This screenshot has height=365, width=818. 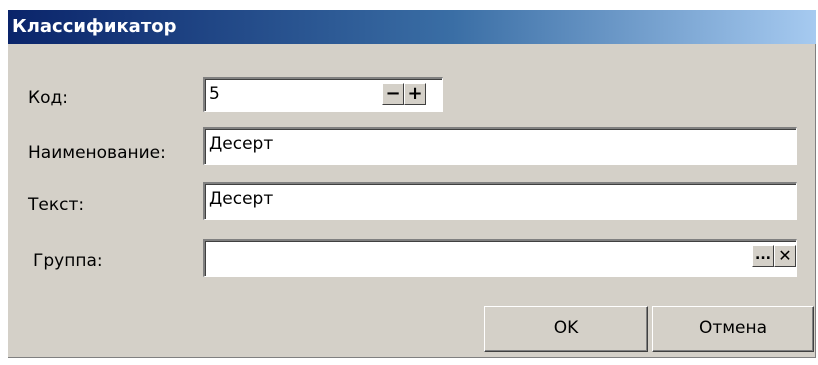 What do you see at coordinates (97, 153) in the screenshot?
I see `name-label: Наименование:` at bounding box center [97, 153].